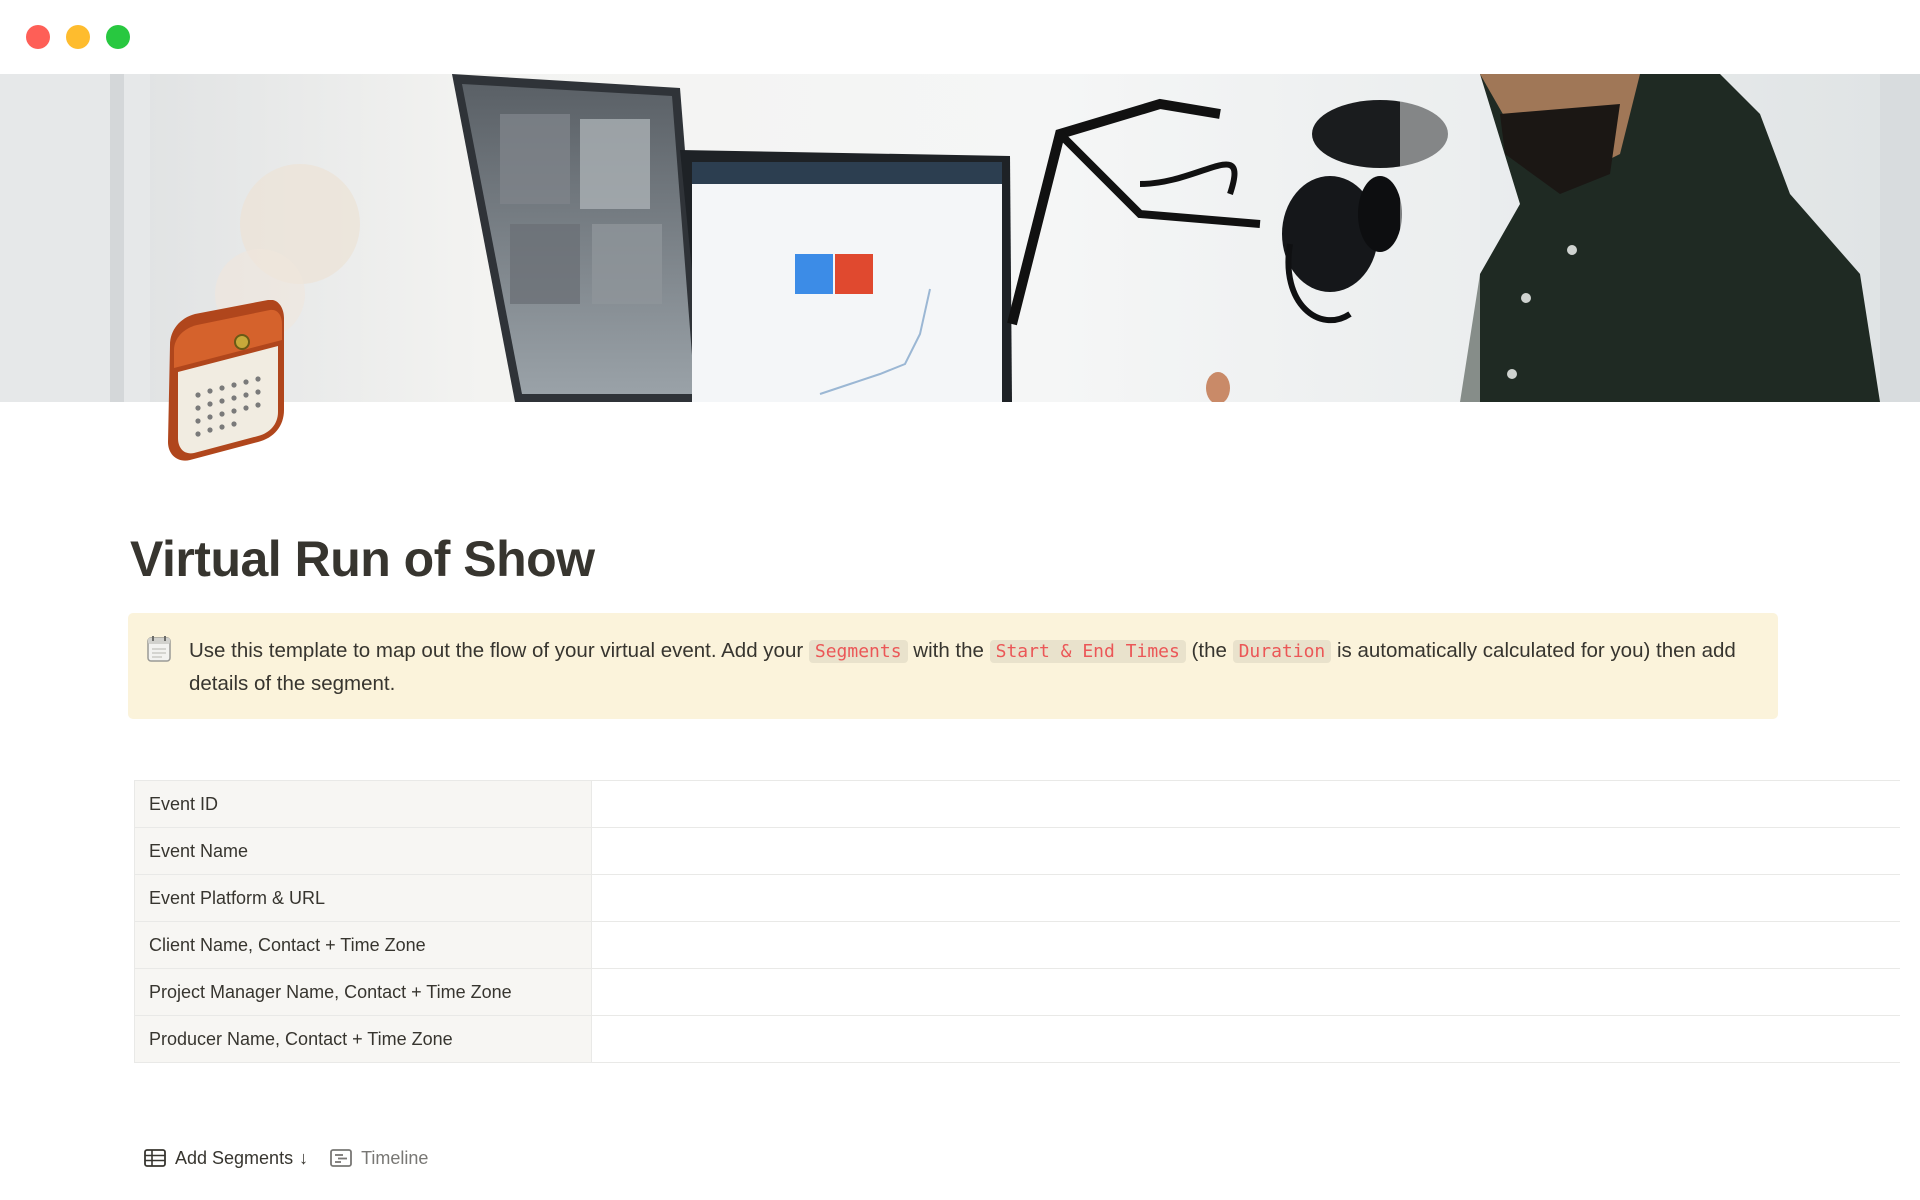  I want to click on property-label: Event Platform & URL, so click(363, 898).